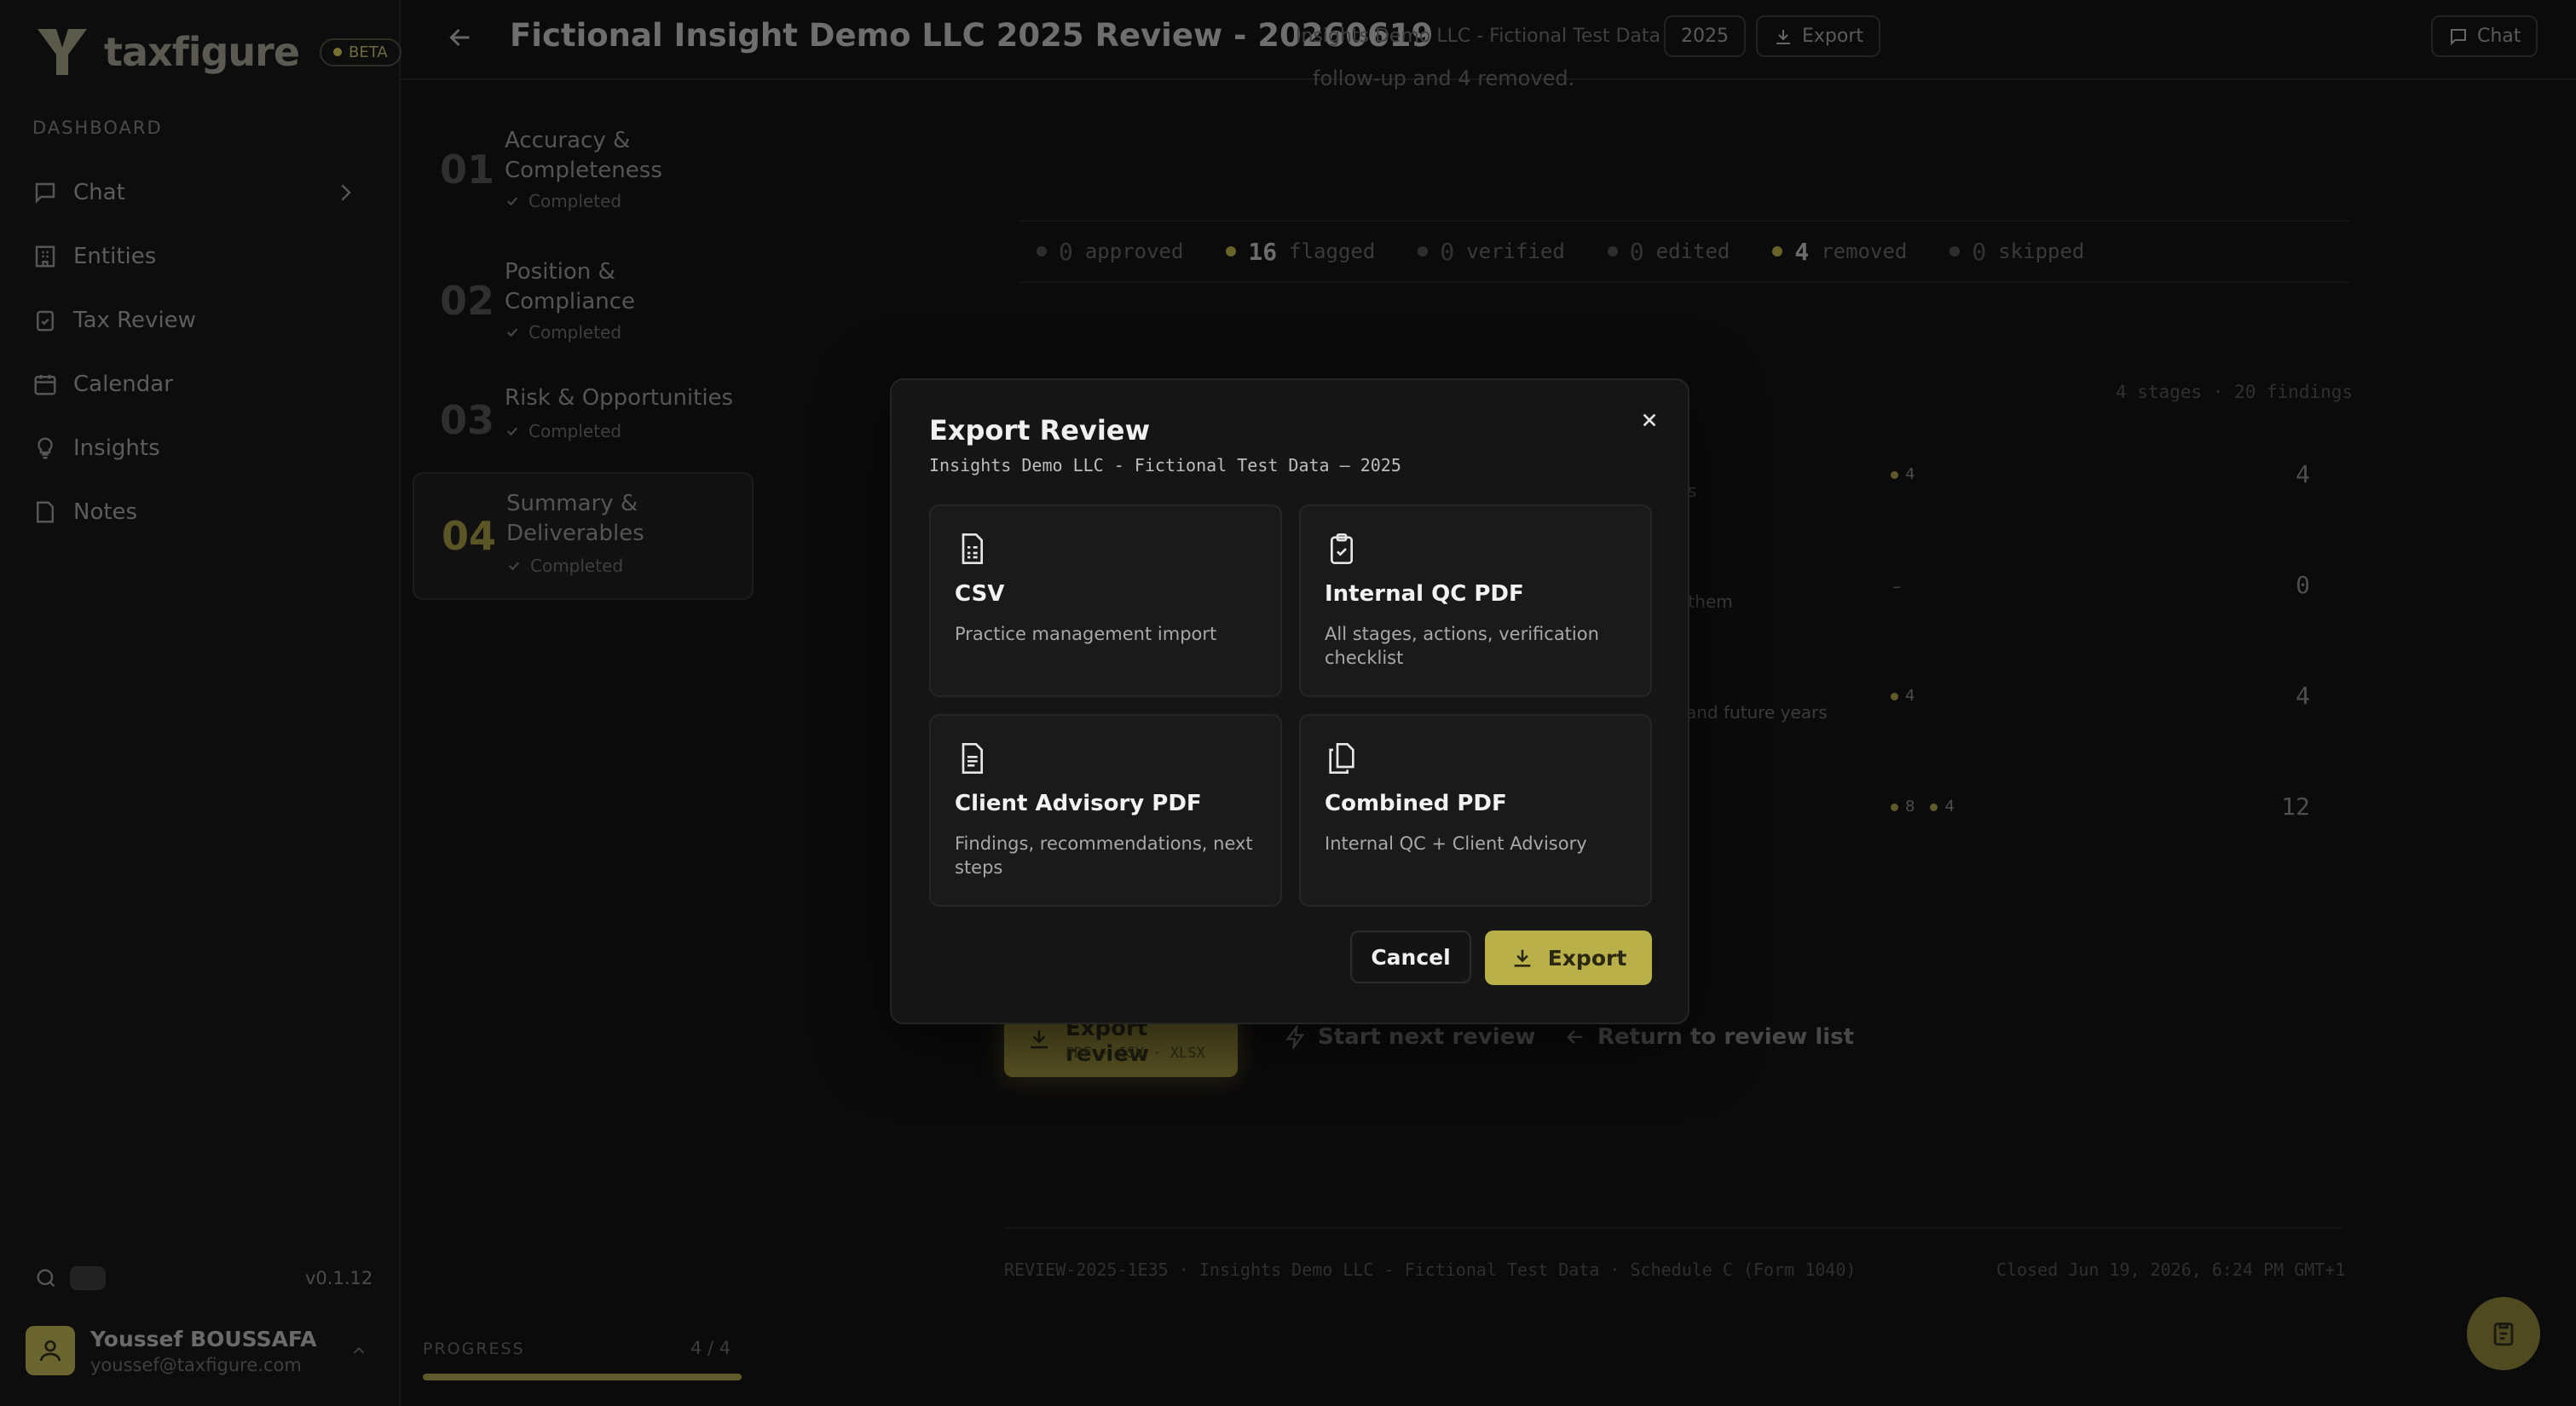  What do you see at coordinates (2016, 252) in the screenshot?
I see `summary-skipped: 0 skipped` at bounding box center [2016, 252].